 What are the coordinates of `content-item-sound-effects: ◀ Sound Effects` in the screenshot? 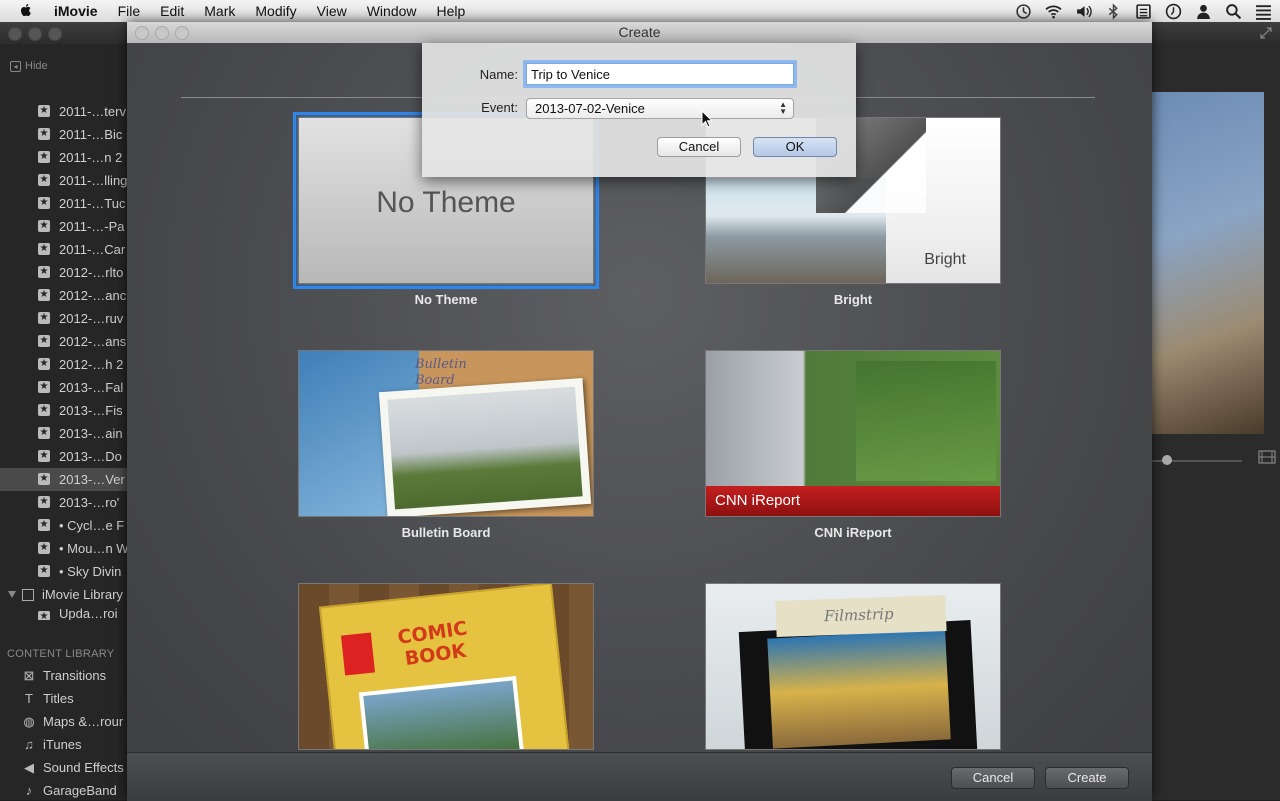 It's located at (64, 767).